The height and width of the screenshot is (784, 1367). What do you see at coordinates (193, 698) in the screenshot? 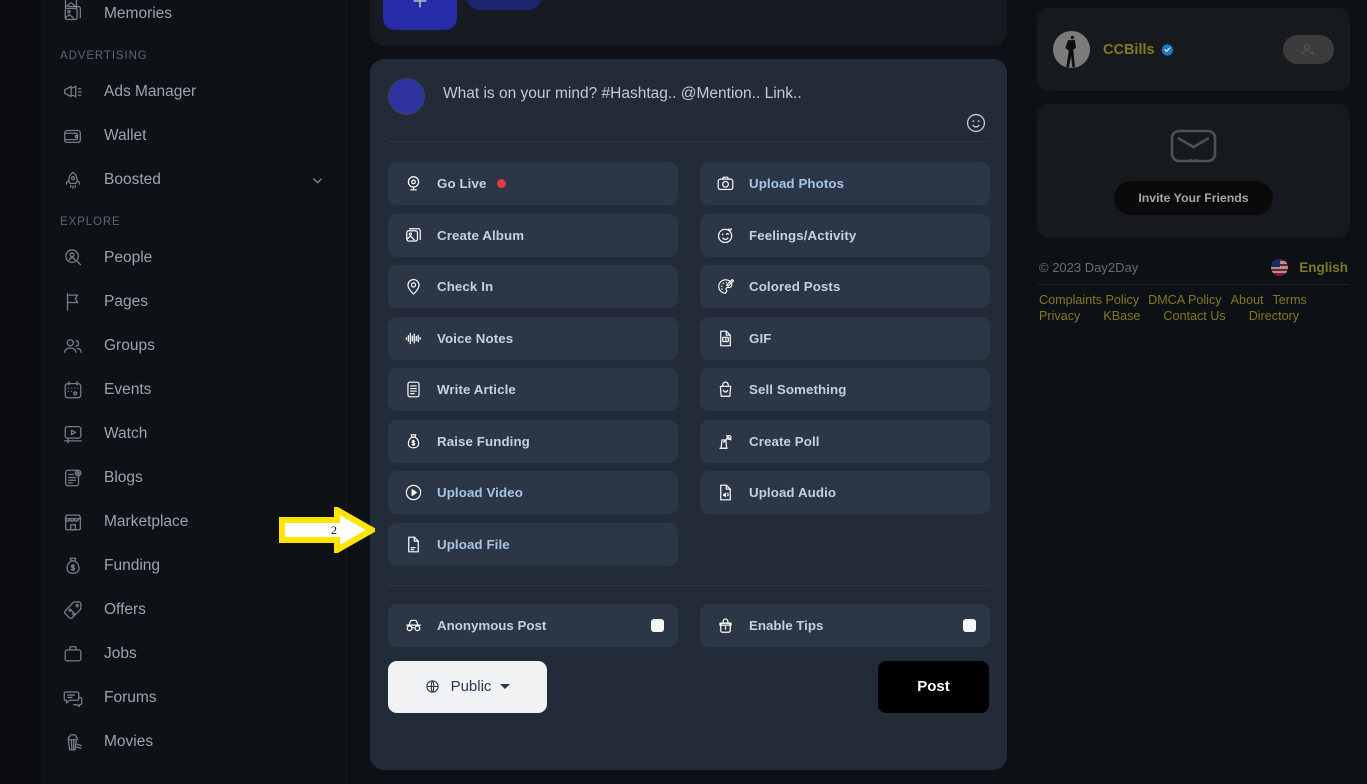
I see `sidebar-item-forums: Forums` at bounding box center [193, 698].